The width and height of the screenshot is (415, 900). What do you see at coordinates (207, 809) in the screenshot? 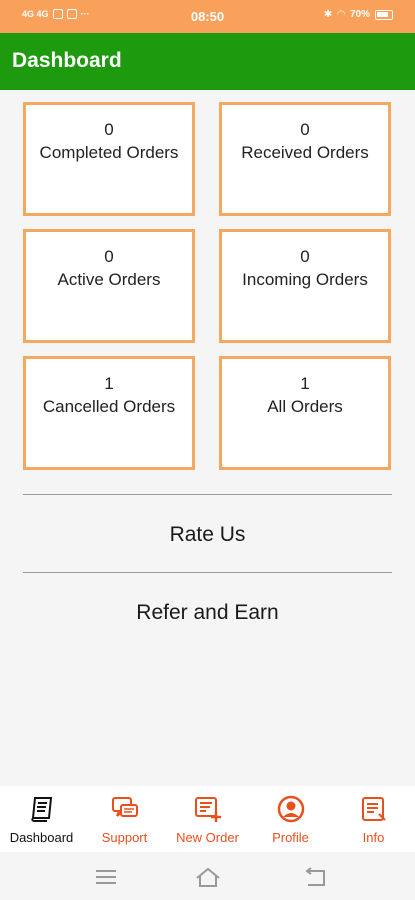
I see `new-order-icon` at bounding box center [207, 809].